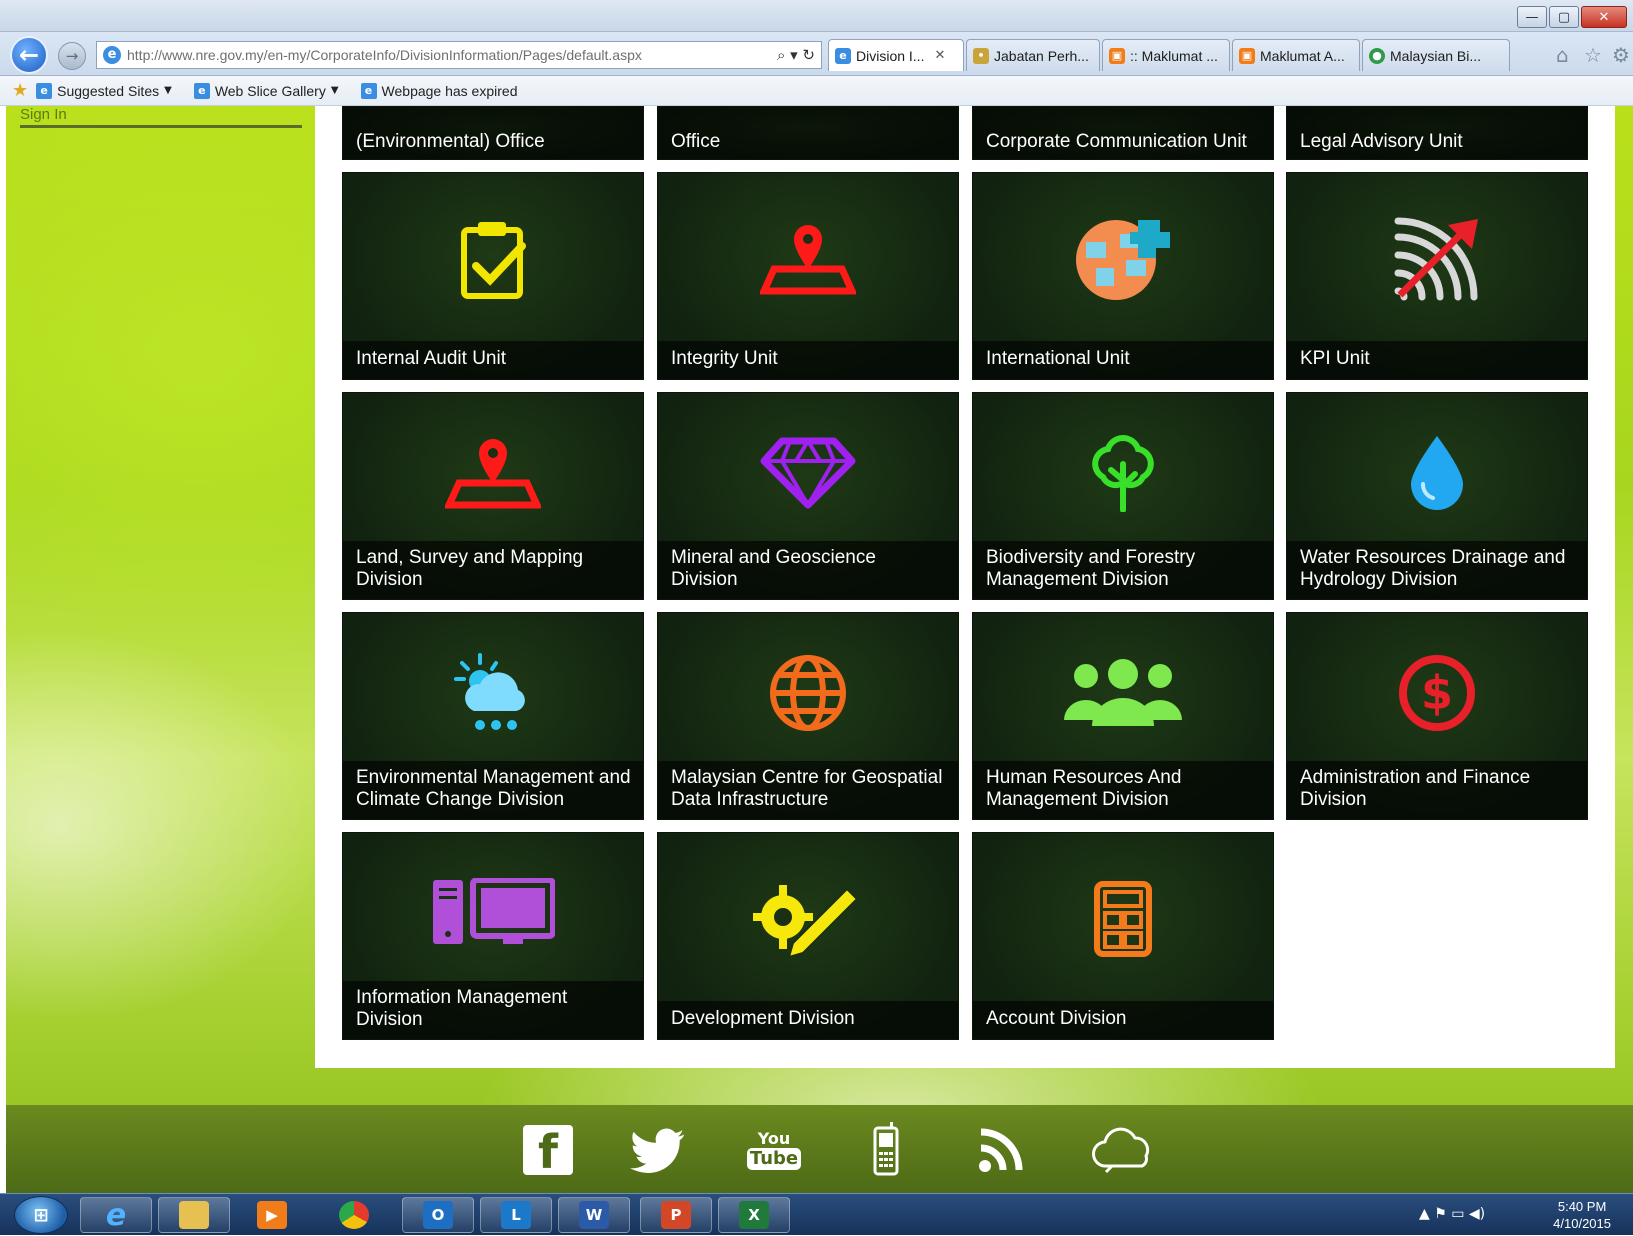 The image size is (1633, 1236). Describe the element at coordinates (819, 1149) in the screenshot. I see `footer-social-bar: f You Tube` at that location.